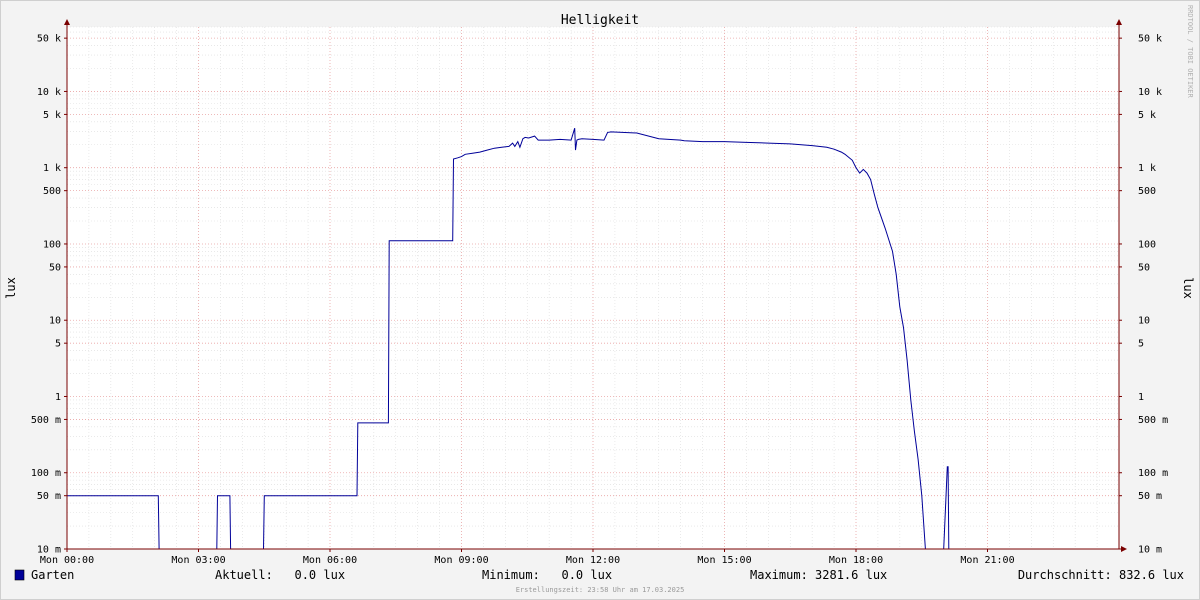 The width and height of the screenshot is (1200, 600). What do you see at coordinates (330, 560) in the screenshot?
I see `x-tick-label: Mon 06:00` at bounding box center [330, 560].